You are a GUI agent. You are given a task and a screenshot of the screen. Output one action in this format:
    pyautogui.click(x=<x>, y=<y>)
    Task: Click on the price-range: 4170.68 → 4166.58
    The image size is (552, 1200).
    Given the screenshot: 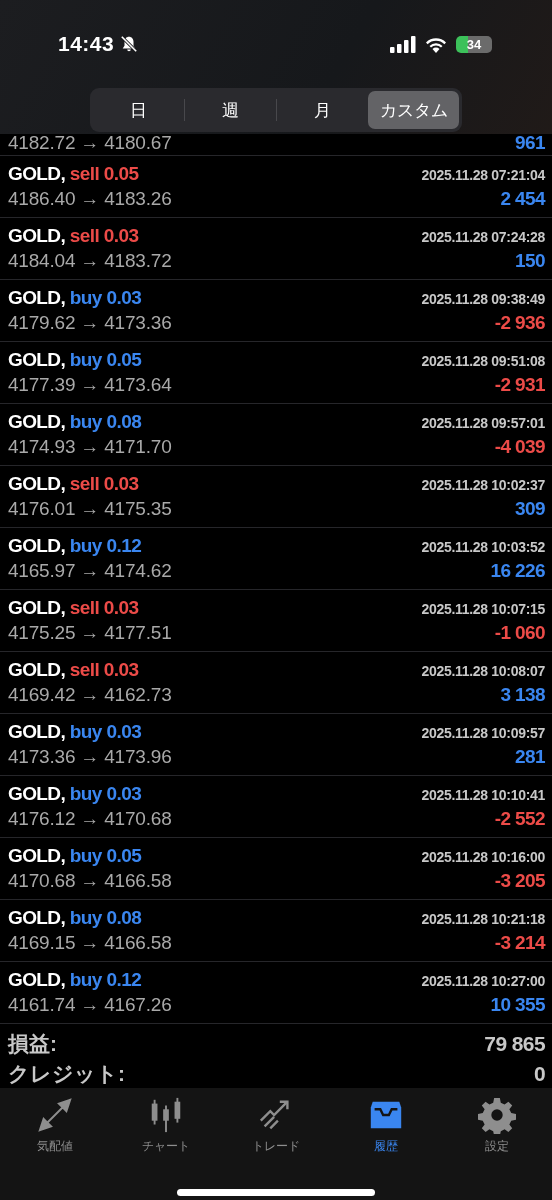 What is the action you would take?
    pyautogui.click(x=90, y=881)
    